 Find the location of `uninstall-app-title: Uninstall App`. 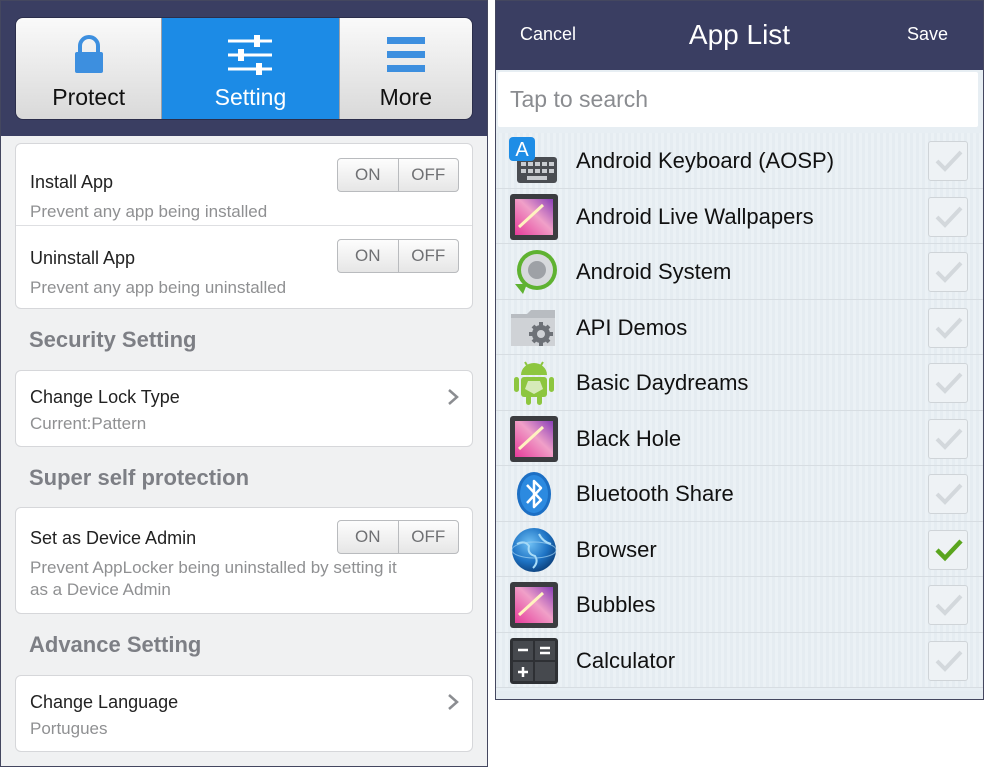

uninstall-app-title: Uninstall App is located at coordinates (83, 258).